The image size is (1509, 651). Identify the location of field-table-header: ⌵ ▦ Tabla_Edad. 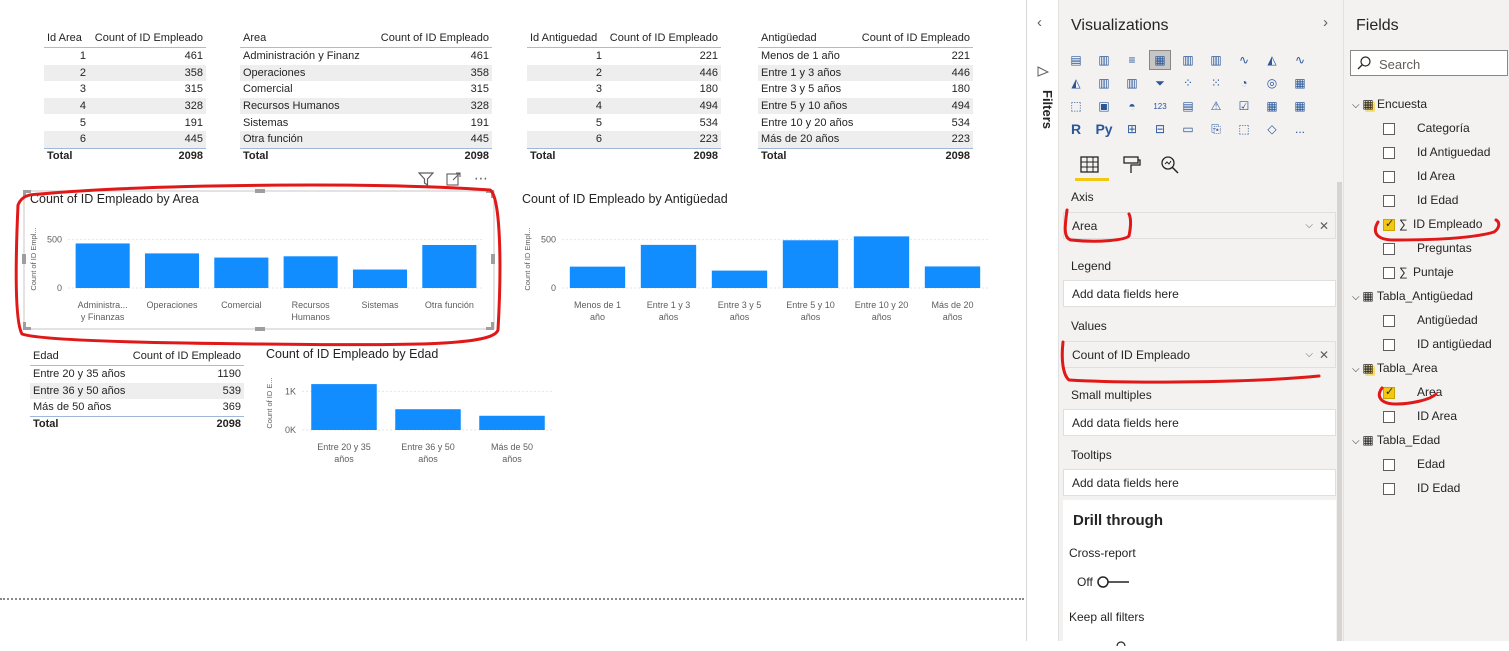
(1396, 440).